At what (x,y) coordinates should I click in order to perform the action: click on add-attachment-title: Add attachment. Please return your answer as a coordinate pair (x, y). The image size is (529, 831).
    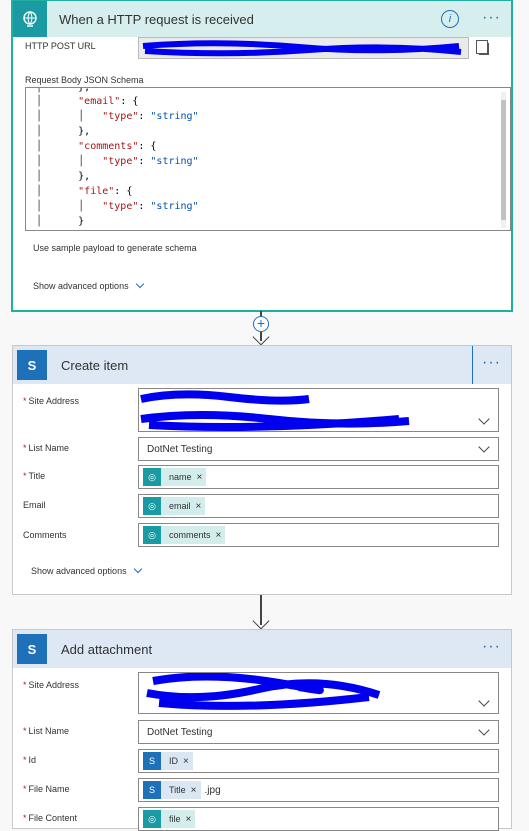
    Looking at the image, I should click on (107, 649).